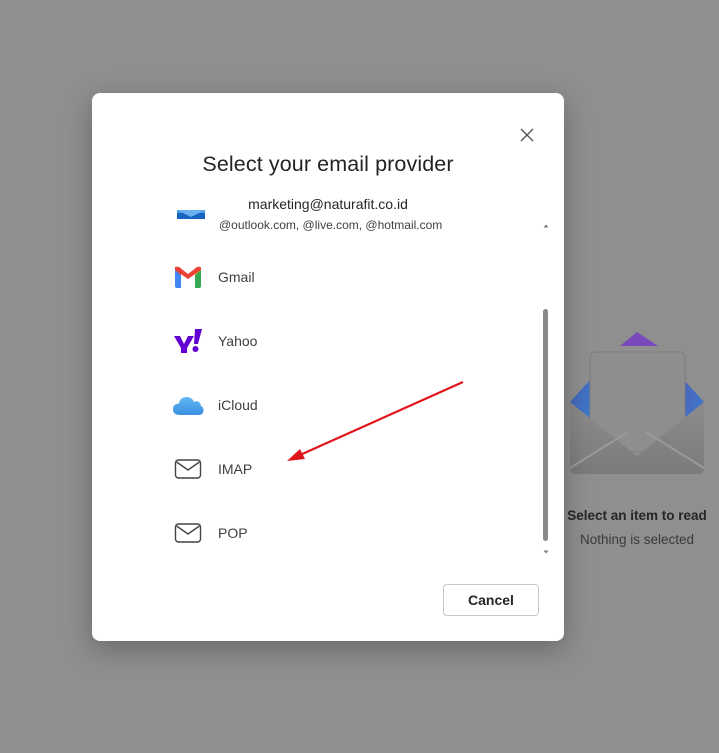  What do you see at coordinates (352, 341) in the screenshot?
I see `provider-yahoo: Yahoo` at bounding box center [352, 341].